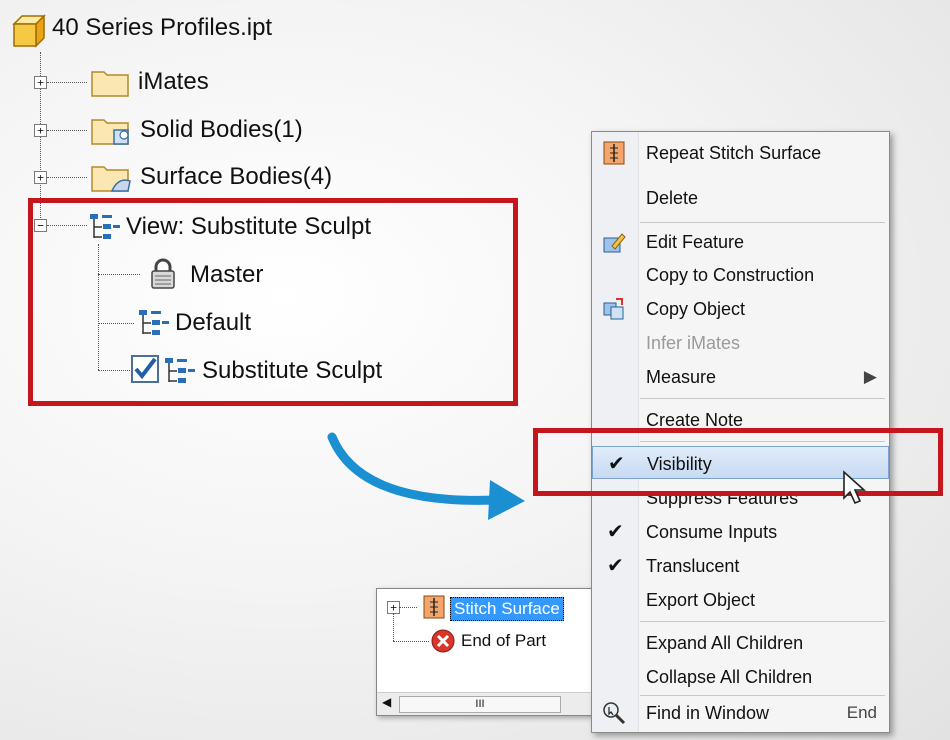 Image resolution: width=950 pixels, height=740 pixels. Describe the element at coordinates (740, 376) in the screenshot. I see `menu-item-measure: Measure ▶` at that location.